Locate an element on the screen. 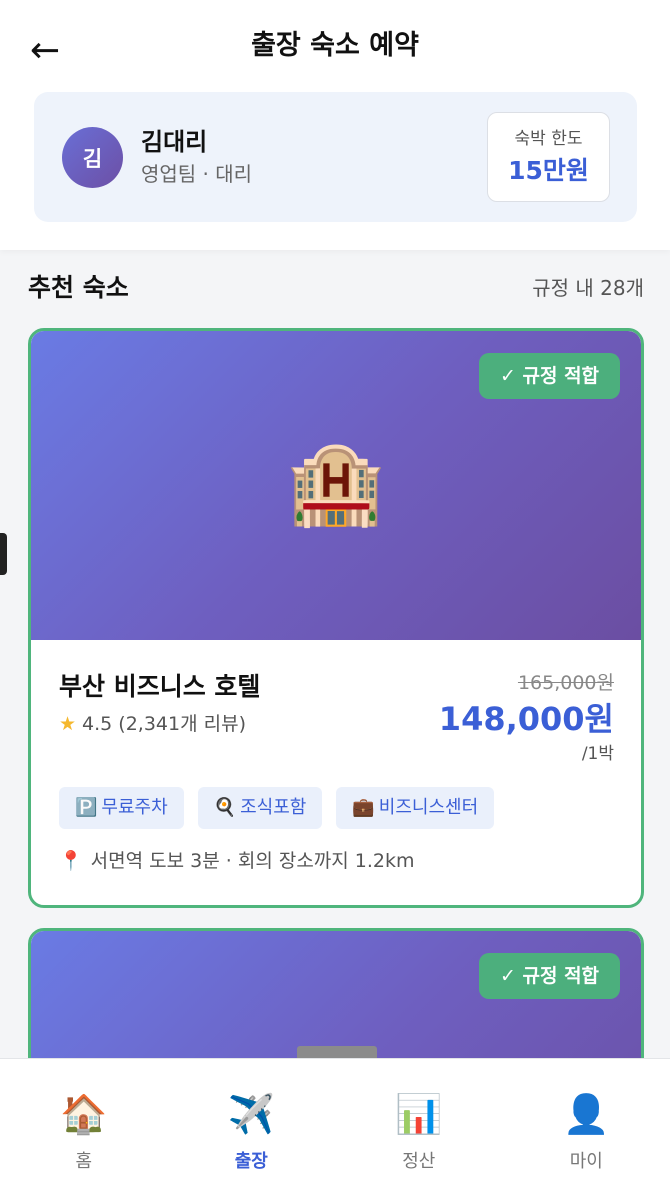 The image size is (670, 1200). side-handle is located at coordinates (3, 554).